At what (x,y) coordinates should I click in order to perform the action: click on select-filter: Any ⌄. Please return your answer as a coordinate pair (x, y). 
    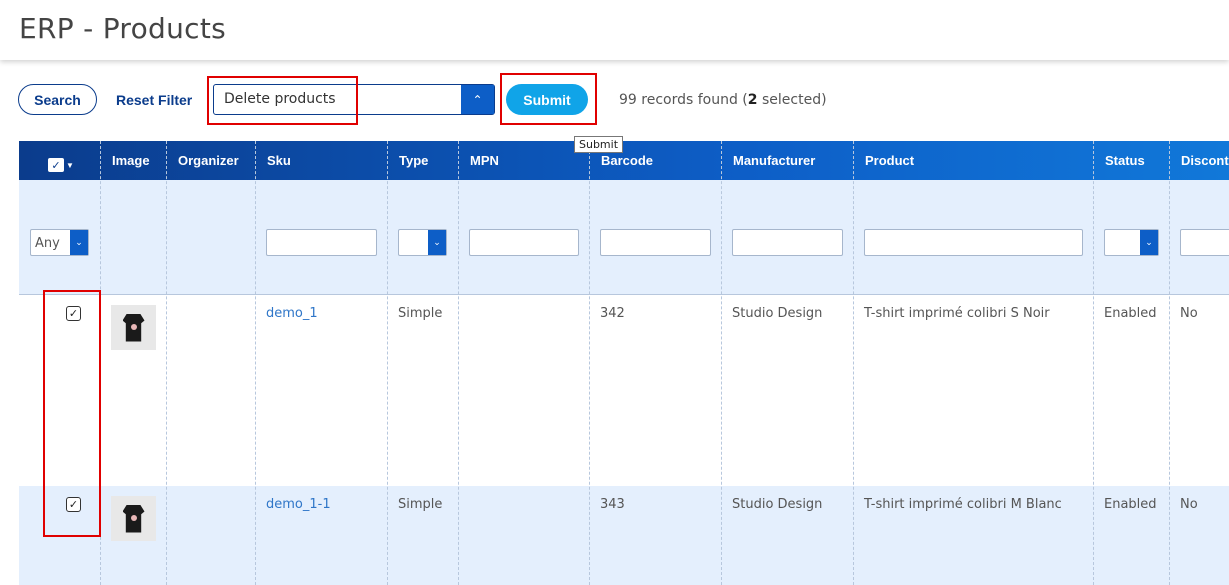
    Looking at the image, I should click on (59, 242).